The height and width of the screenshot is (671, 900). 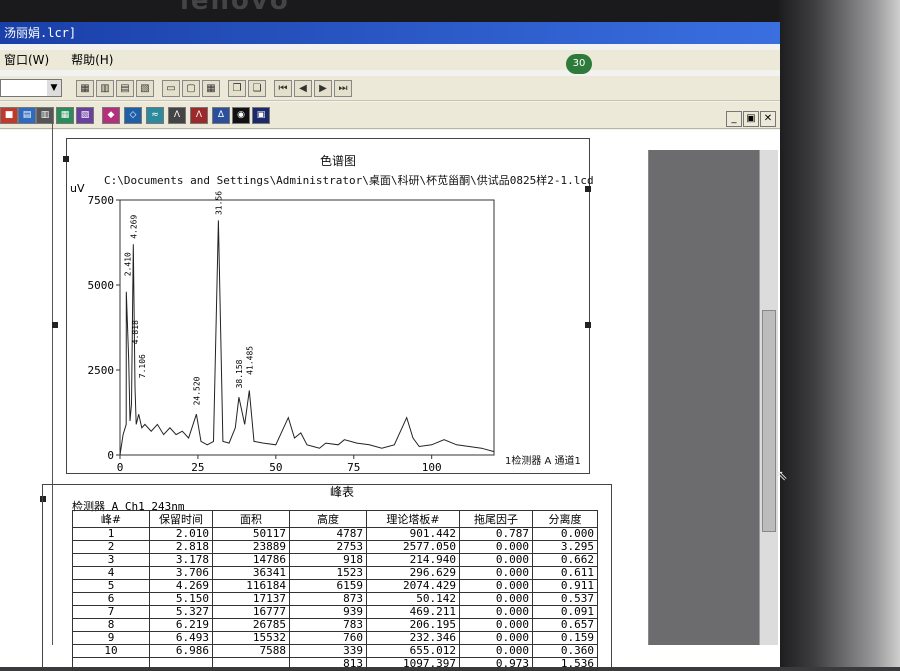 What do you see at coordinates (111, 638) in the screenshot?
I see `table-cell: 9` at bounding box center [111, 638].